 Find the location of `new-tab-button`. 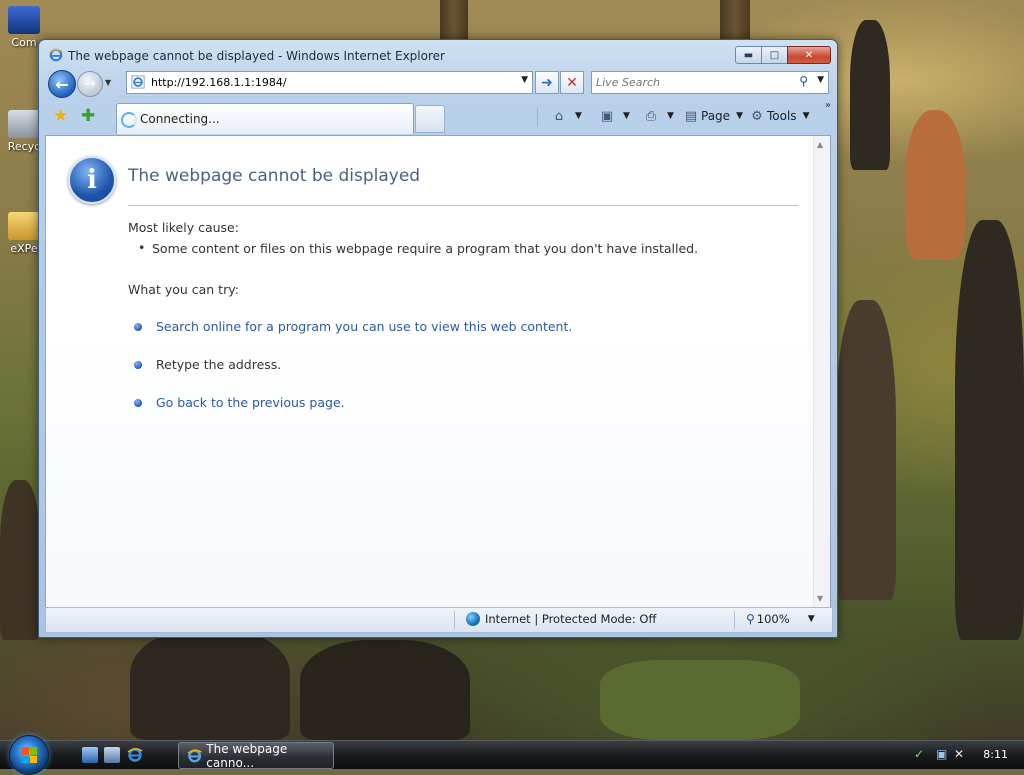

new-tab-button is located at coordinates (430, 119).